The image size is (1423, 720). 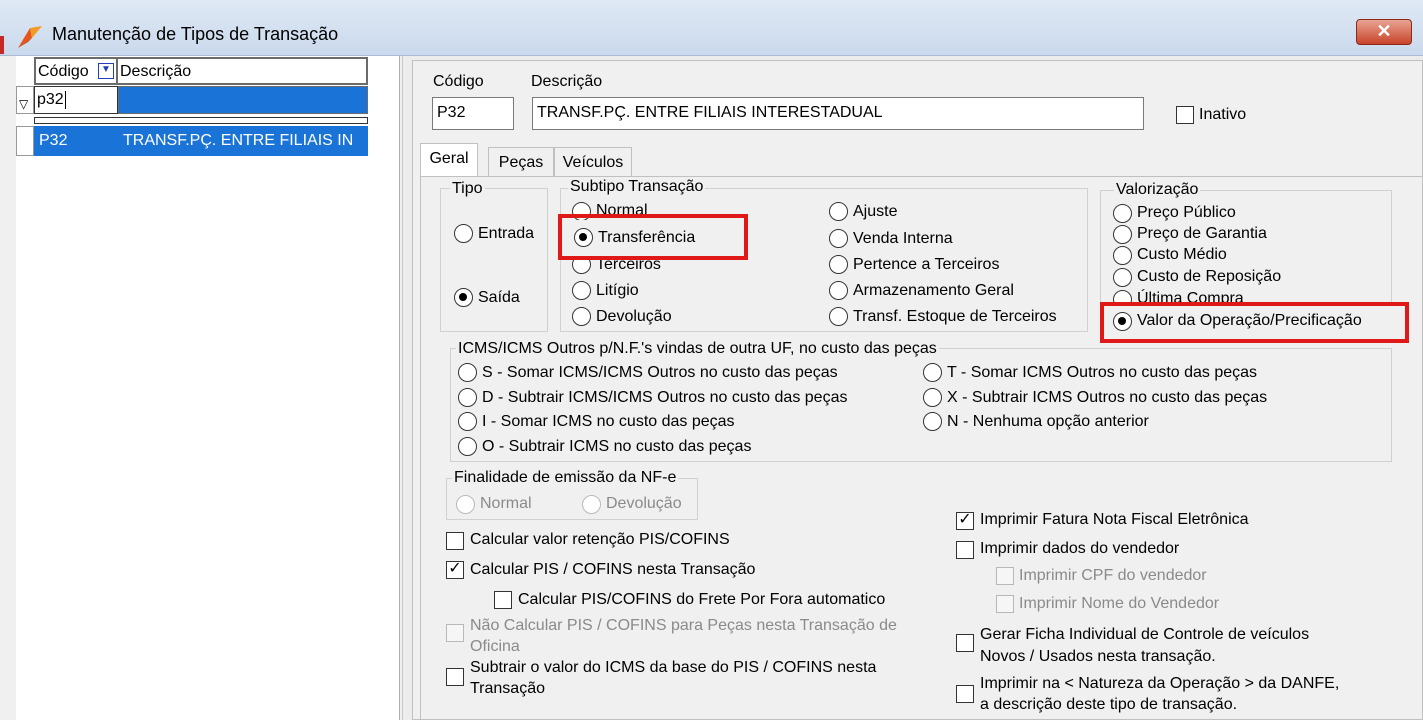 What do you see at coordinates (455, 570) in the screenshot?
I see `calcular-pis-cofins-checkbox: ✓` at bounding box center [455, 570].